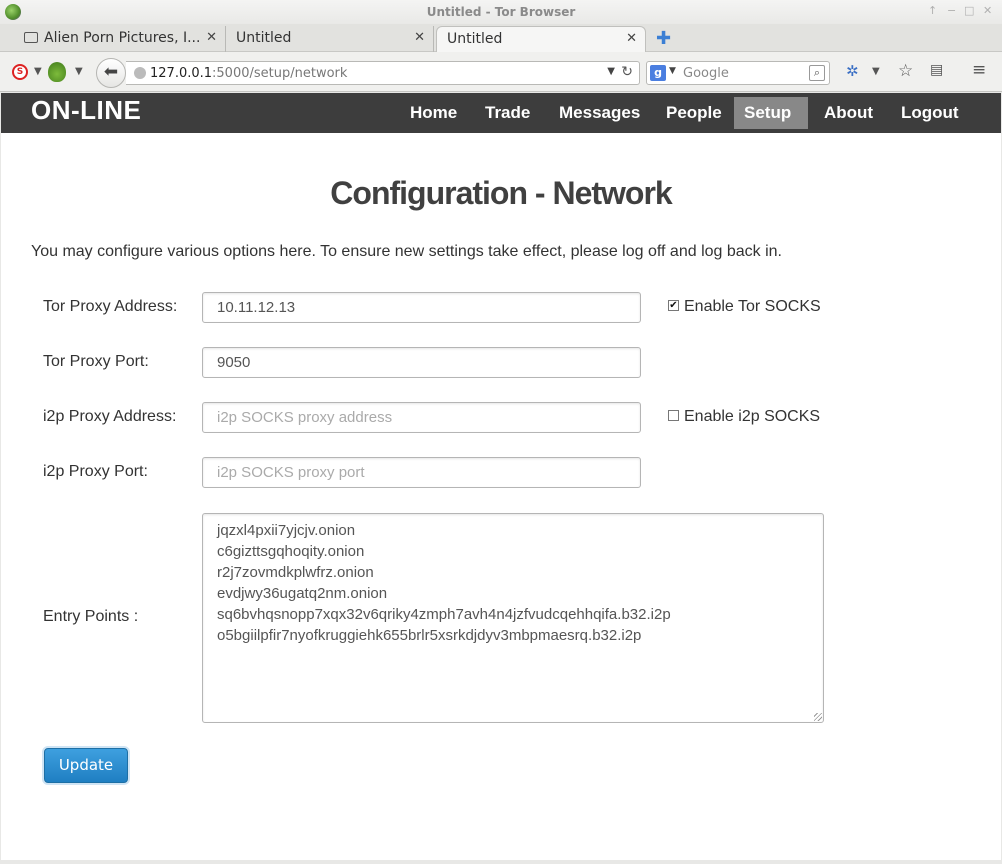 This screenshot has height=864, width=1002. What do you see at coordinates (752, 417) in the screenshot?
I see `enable-i2p-socks-label: Enable i2p SOCKS` at bounding box center [752, 417].